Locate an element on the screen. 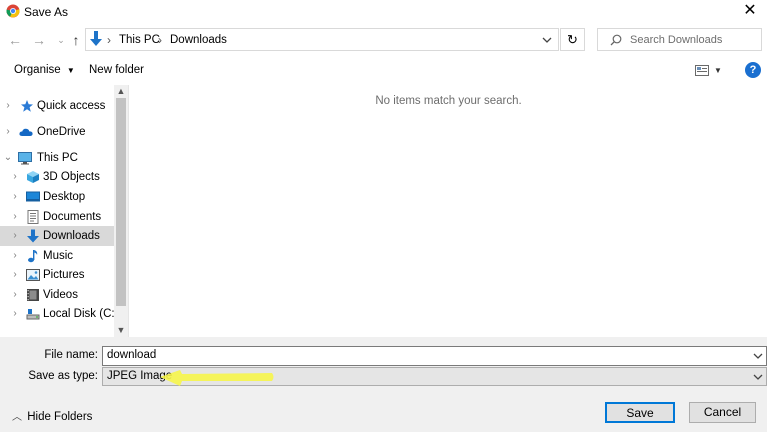 This screenshot has height=432, width=767. empty-results-message: No items match your search. is located at coordinates (448, 101).